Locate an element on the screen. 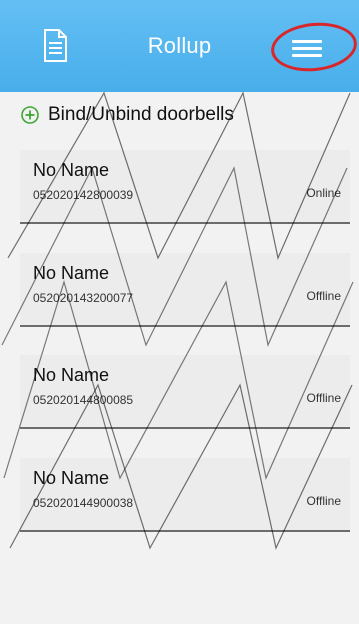 This screenshot has height=624, width=359. device-card: No Name 052020143200077 Offline is located at coordinates (185, 290).